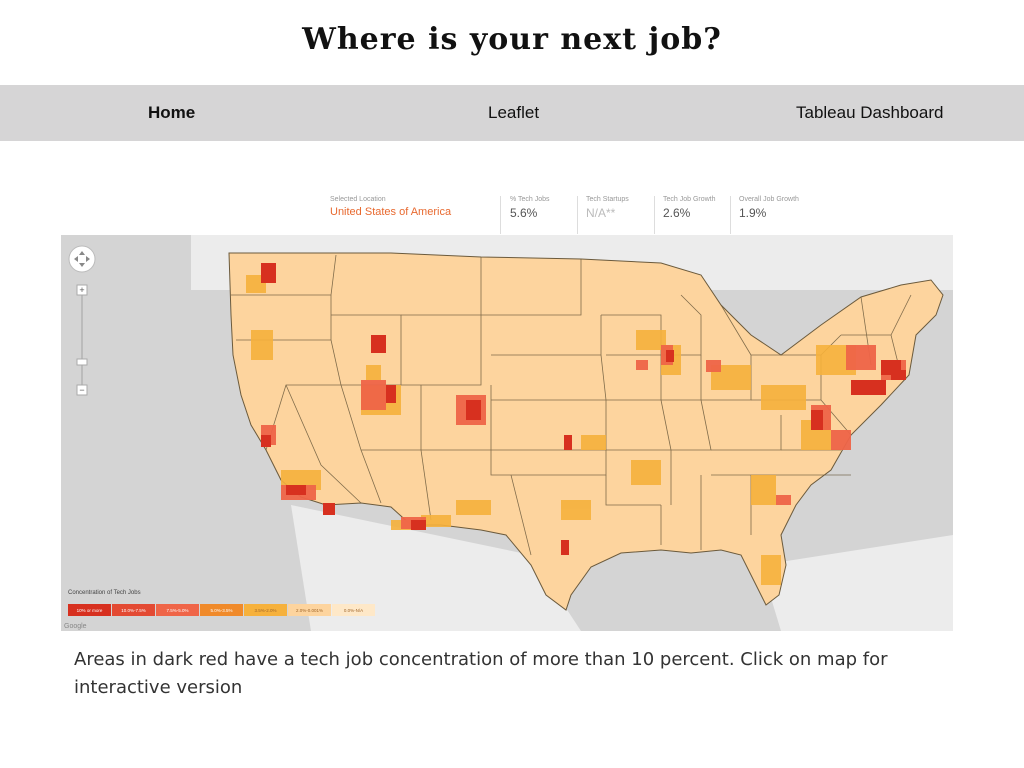 The image size is (1024, 768). I want to click on stat-value: 2.6%, so click(677, 213).